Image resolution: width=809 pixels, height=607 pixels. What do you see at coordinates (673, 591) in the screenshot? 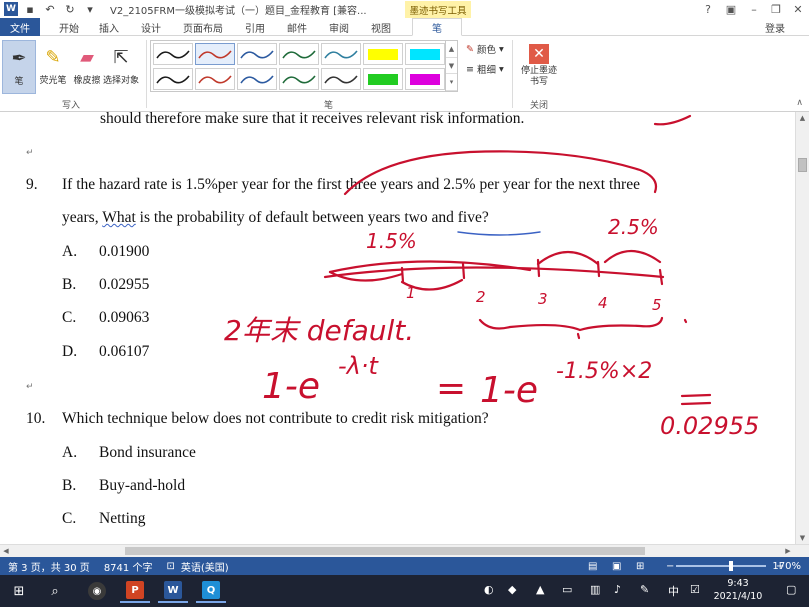
I see `ime-indicator: 中` at bounding box center [673, 591].